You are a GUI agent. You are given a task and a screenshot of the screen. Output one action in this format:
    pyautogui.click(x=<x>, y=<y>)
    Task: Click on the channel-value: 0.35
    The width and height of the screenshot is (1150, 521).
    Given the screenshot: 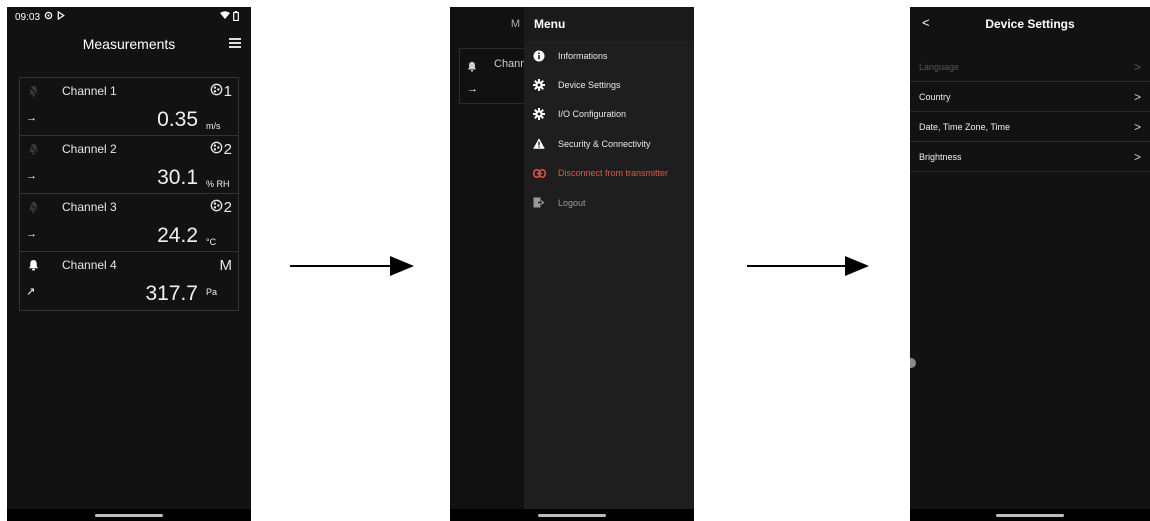 What is the action you would take?
    pyautogui.click(x=177, y=119)
    